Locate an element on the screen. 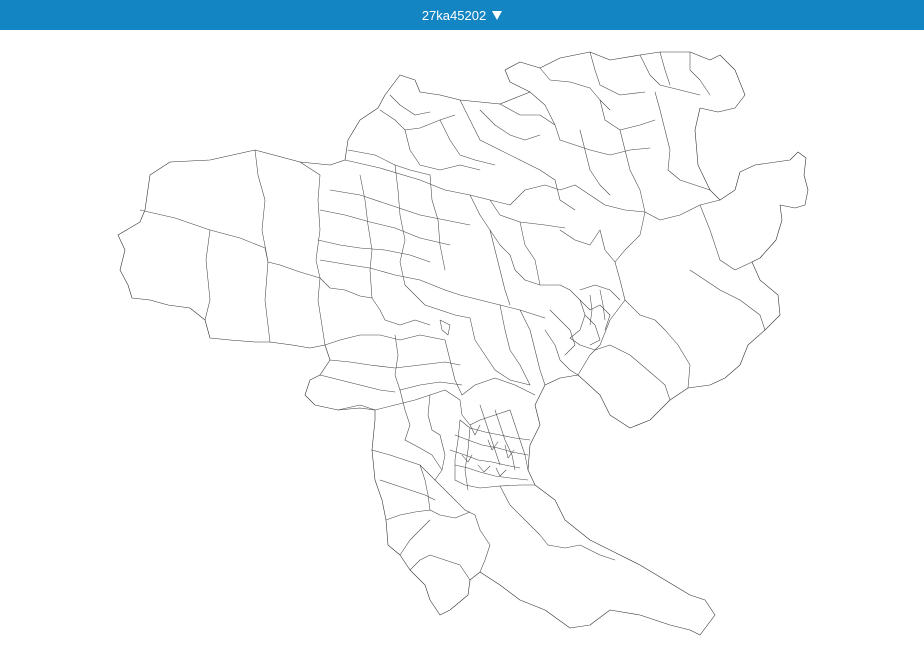 The image size is (924, 660). top-bar: 27ka45202 is located at coordinates (462, 15).